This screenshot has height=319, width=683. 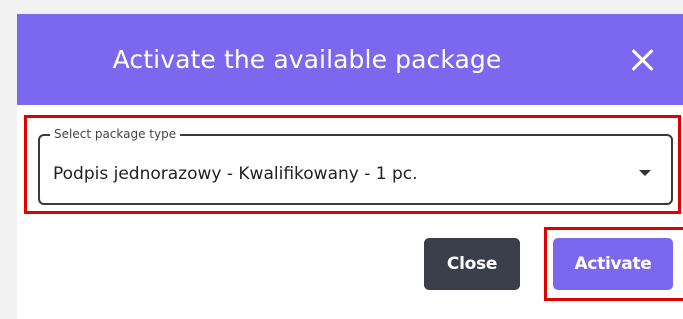 I want to click on caret-down-icon, so click(x=645, y=173).